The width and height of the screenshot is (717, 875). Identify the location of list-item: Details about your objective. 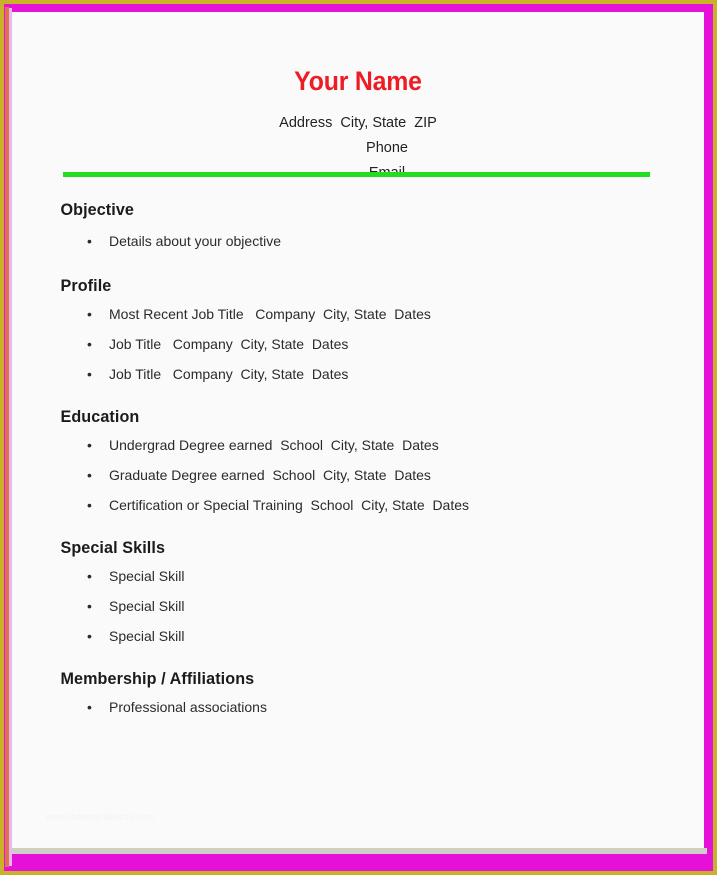
(358, 241).